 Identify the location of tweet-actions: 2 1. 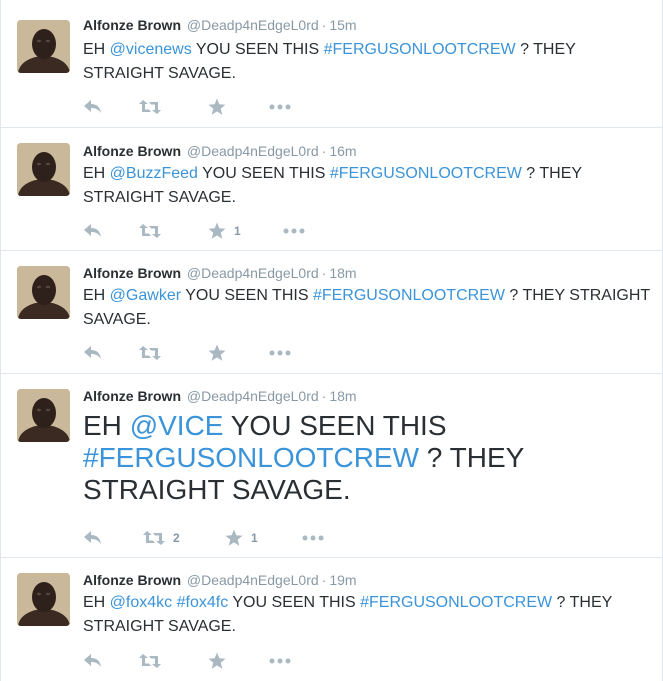
(233, 538).